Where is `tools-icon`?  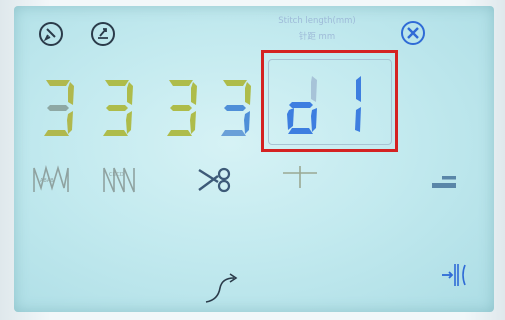 tools-icon is located at coordinates (413, 33).